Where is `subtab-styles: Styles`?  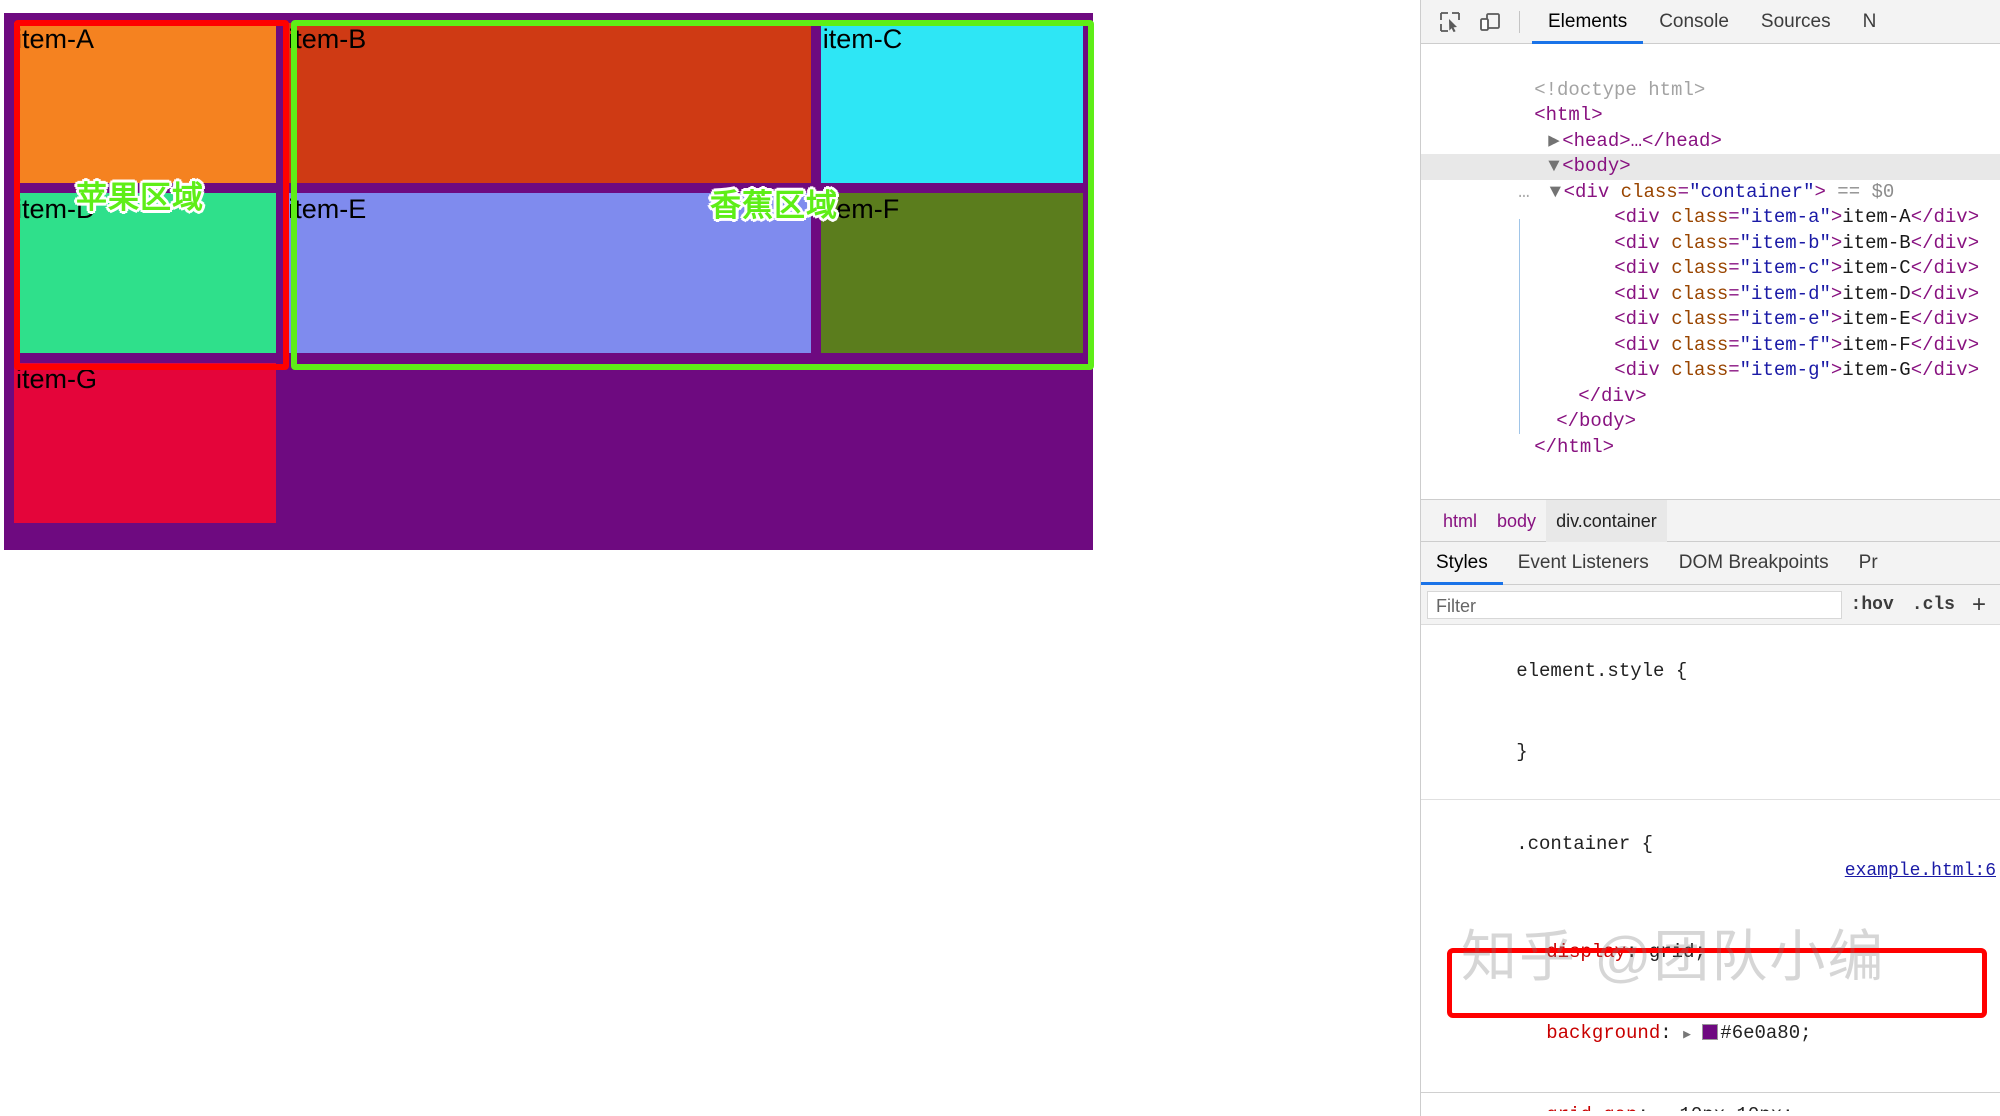 subtab-styles: Styles is located at coordinates (1462, 563).